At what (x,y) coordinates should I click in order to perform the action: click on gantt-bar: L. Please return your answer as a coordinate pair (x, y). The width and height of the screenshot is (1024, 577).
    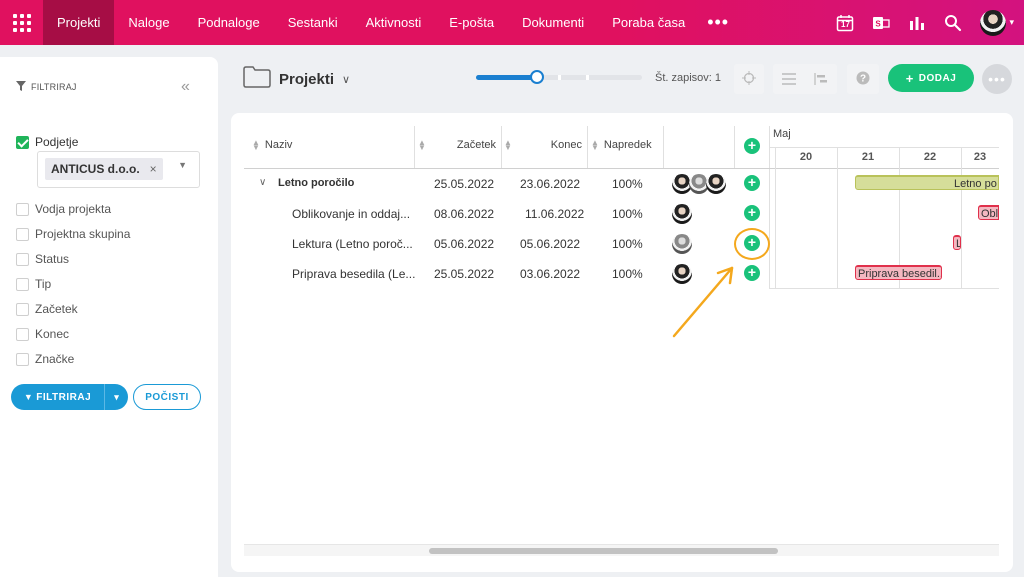
    Looking at the image, I should click on (957, 242).